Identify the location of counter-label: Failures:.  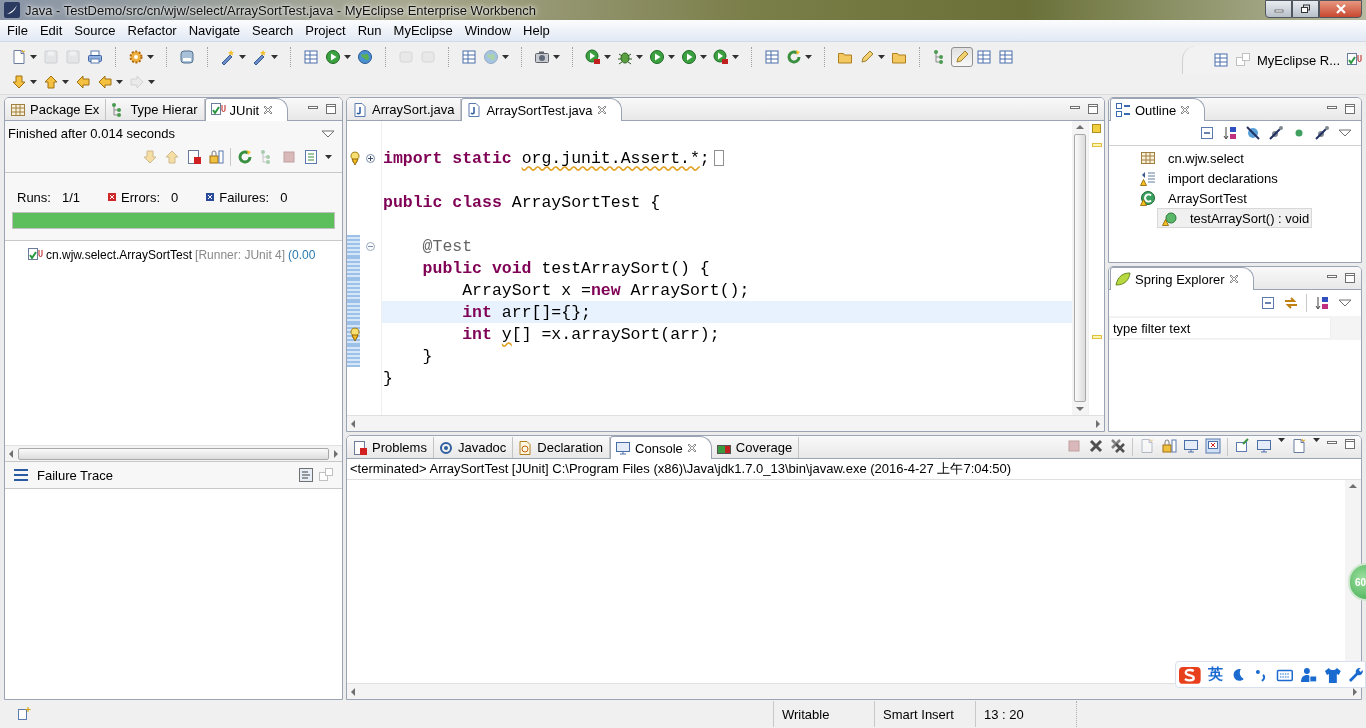
(244, 197).